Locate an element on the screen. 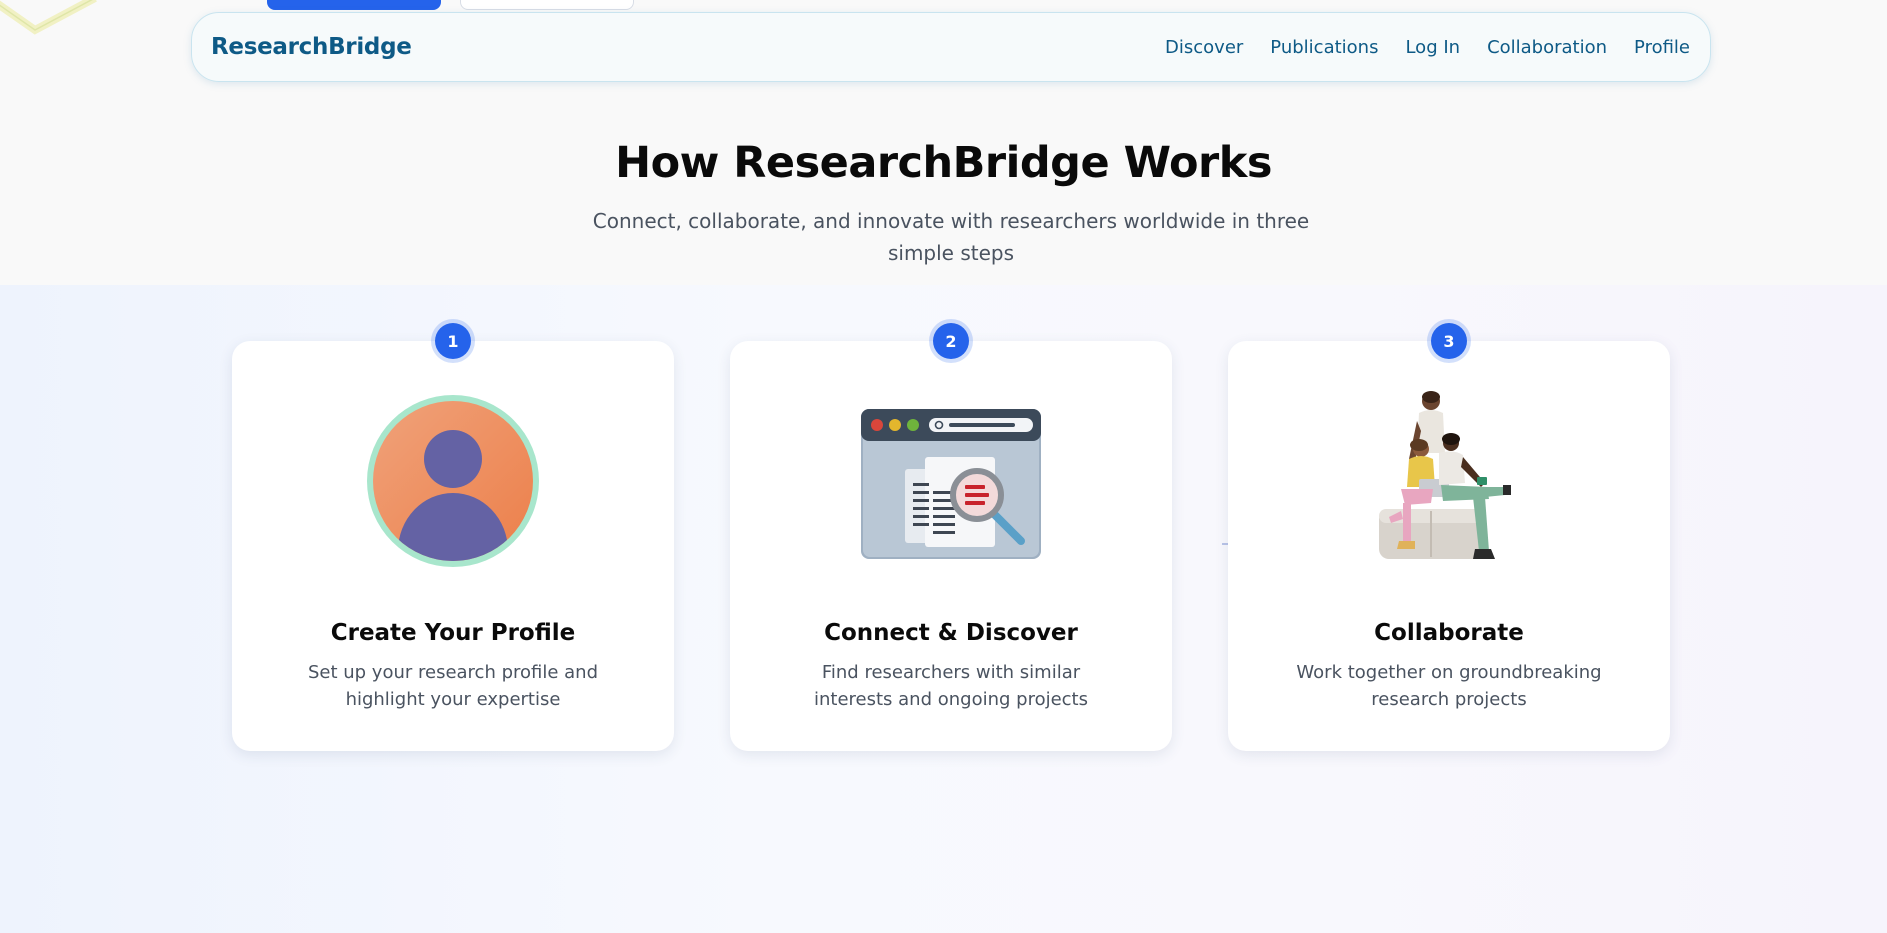 This screenshot has width=1887, height=933. step-number-badge: 3 is located at coordinates (1449, 341).